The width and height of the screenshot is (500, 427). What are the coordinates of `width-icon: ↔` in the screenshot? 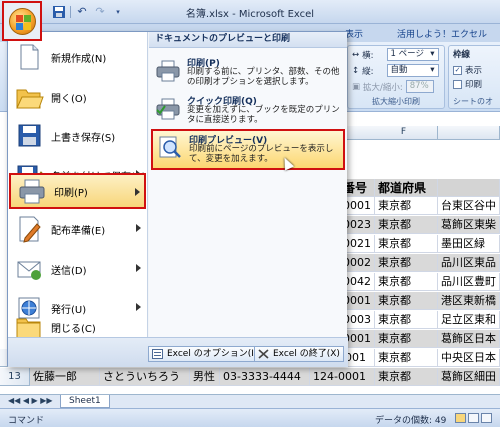 It's located at (356, 54).